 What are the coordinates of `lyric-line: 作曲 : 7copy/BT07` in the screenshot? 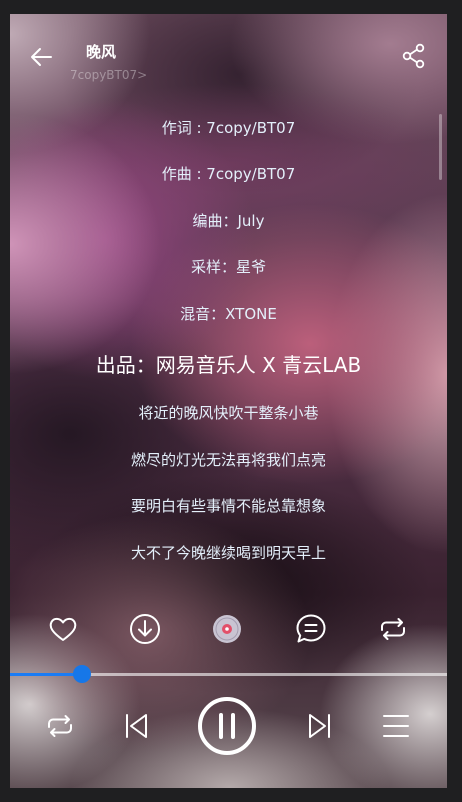 It's located at (228, 174).